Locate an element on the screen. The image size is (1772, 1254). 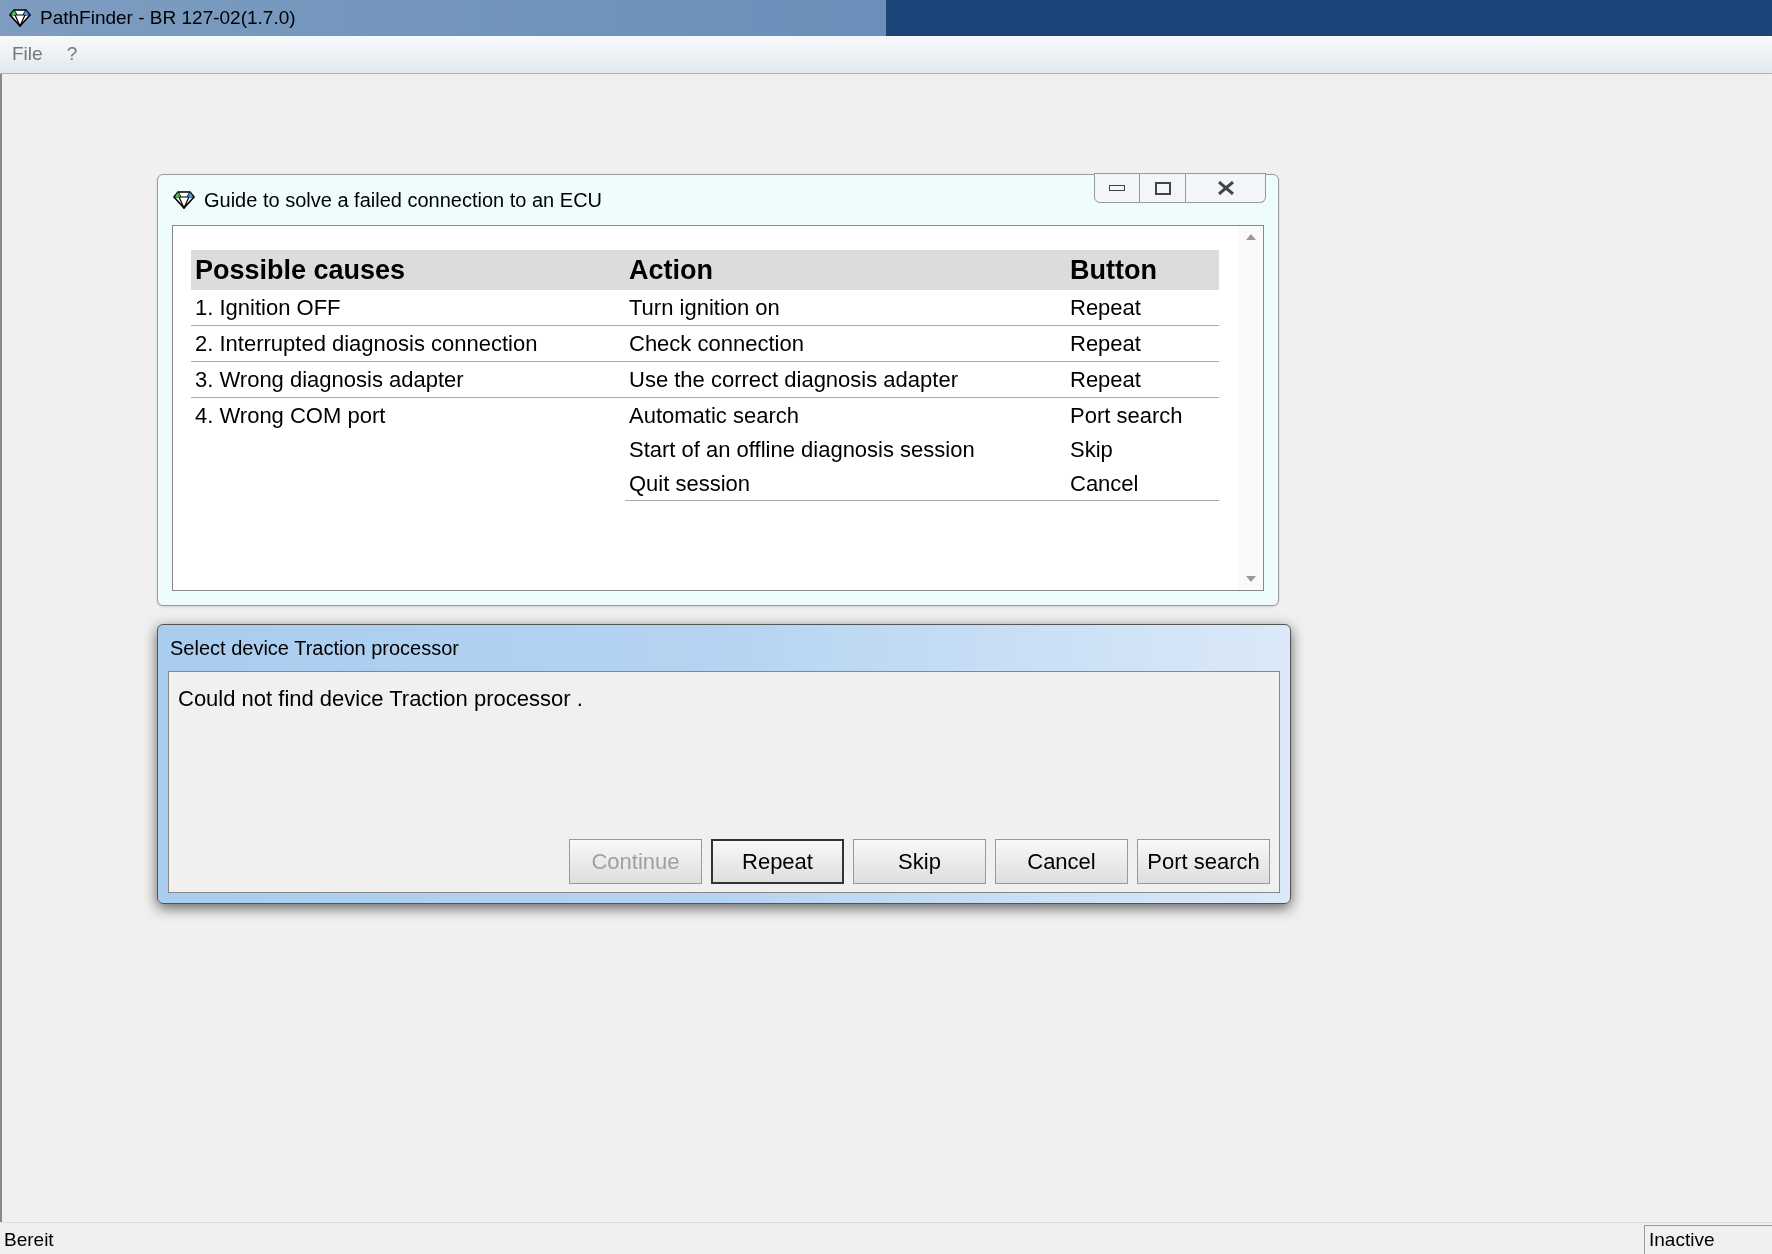
window-title: PathFinder - BR 127-02(1.7.0) is located at coordinates (168, 17).